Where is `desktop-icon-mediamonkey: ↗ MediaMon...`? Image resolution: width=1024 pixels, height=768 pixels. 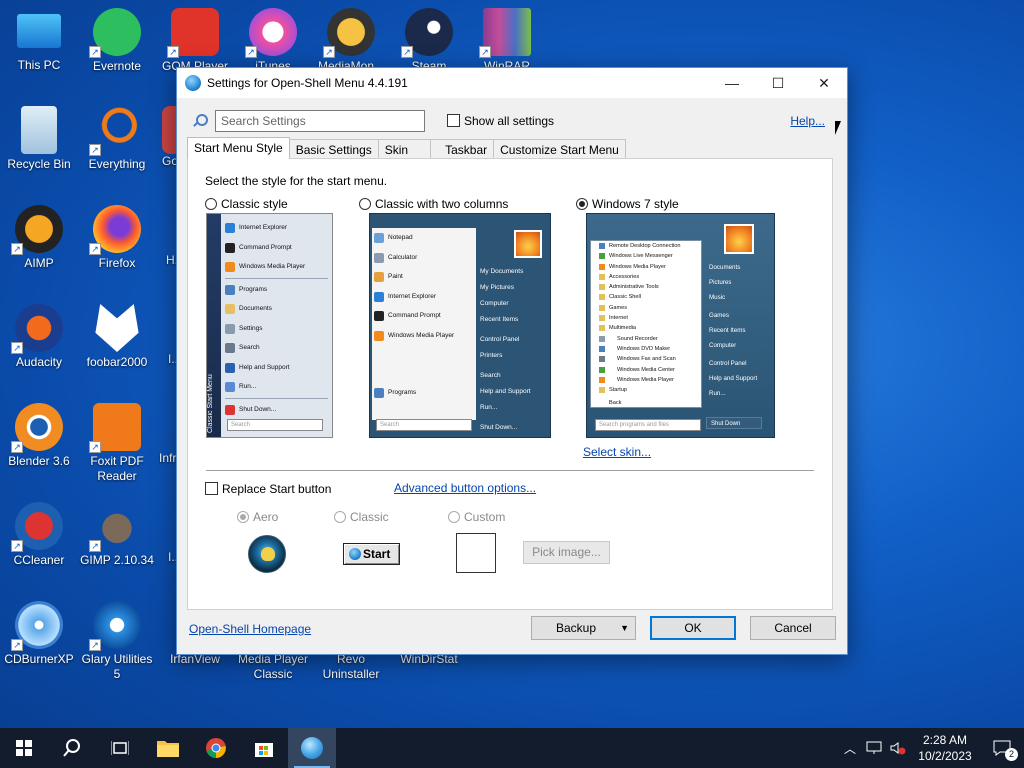 desktop-icon-mediamonkey: ↗ MediaMon... is located at coordinates (351, 41).